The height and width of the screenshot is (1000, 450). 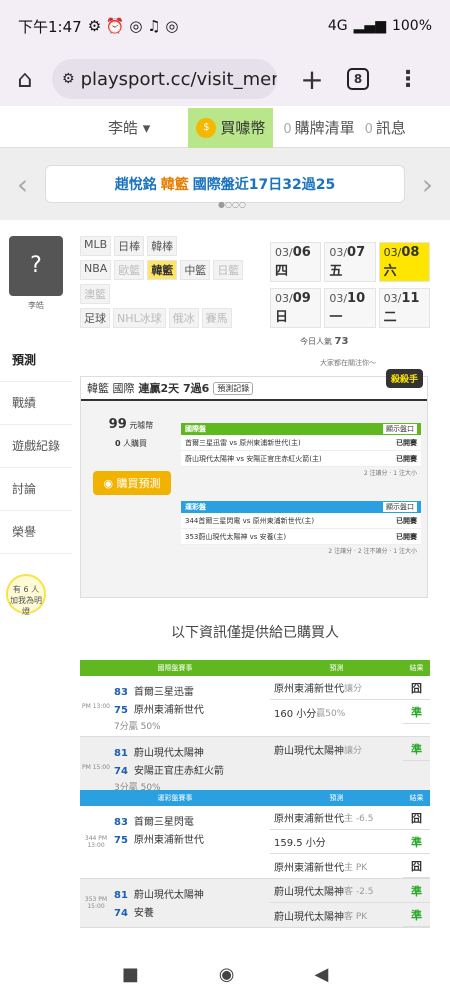 What do you see at coordinates (183, 318) in the screenshot?
I see `sport-tab: 俄冰` at bounding box center [183, 318].